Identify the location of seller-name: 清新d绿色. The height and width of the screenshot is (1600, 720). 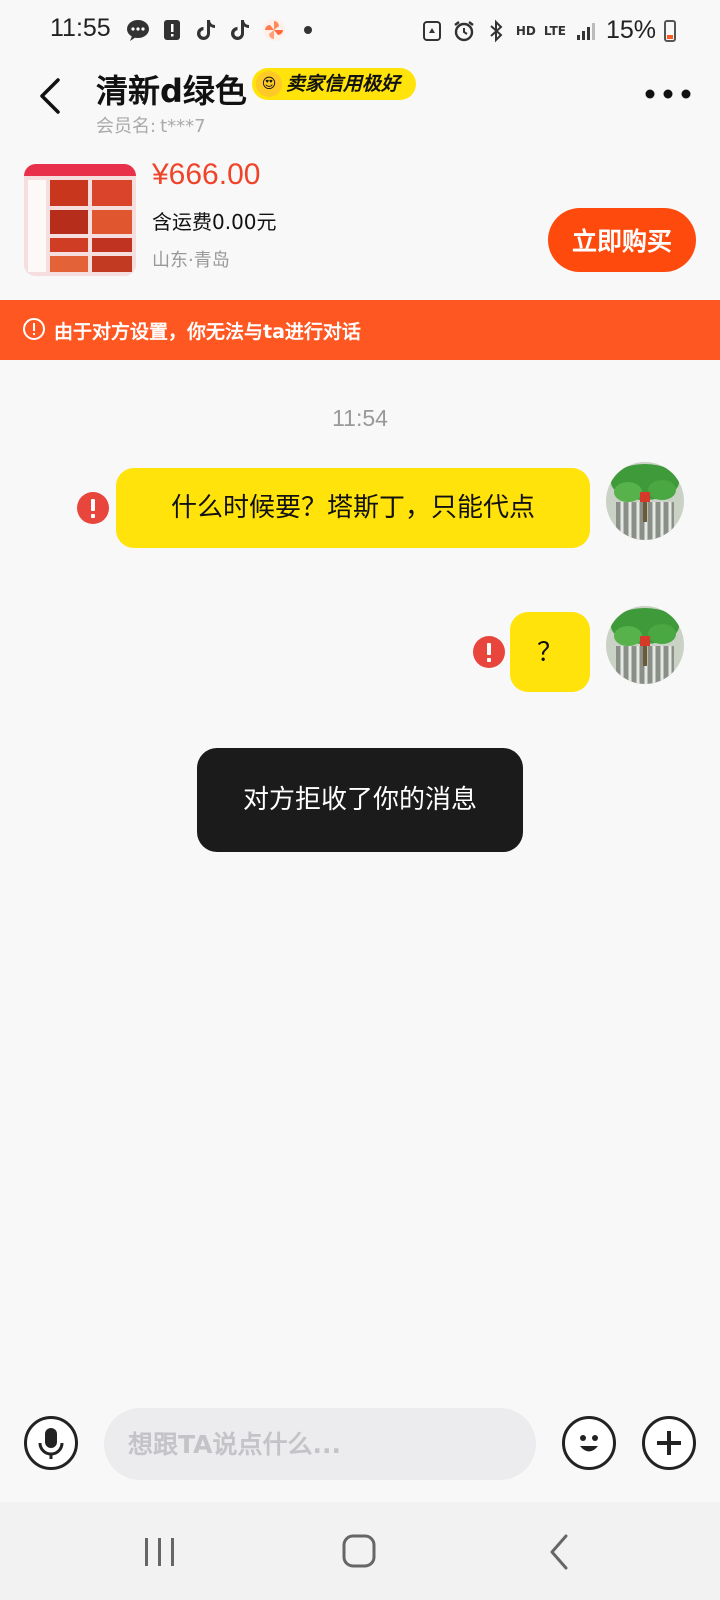
(171, 91).